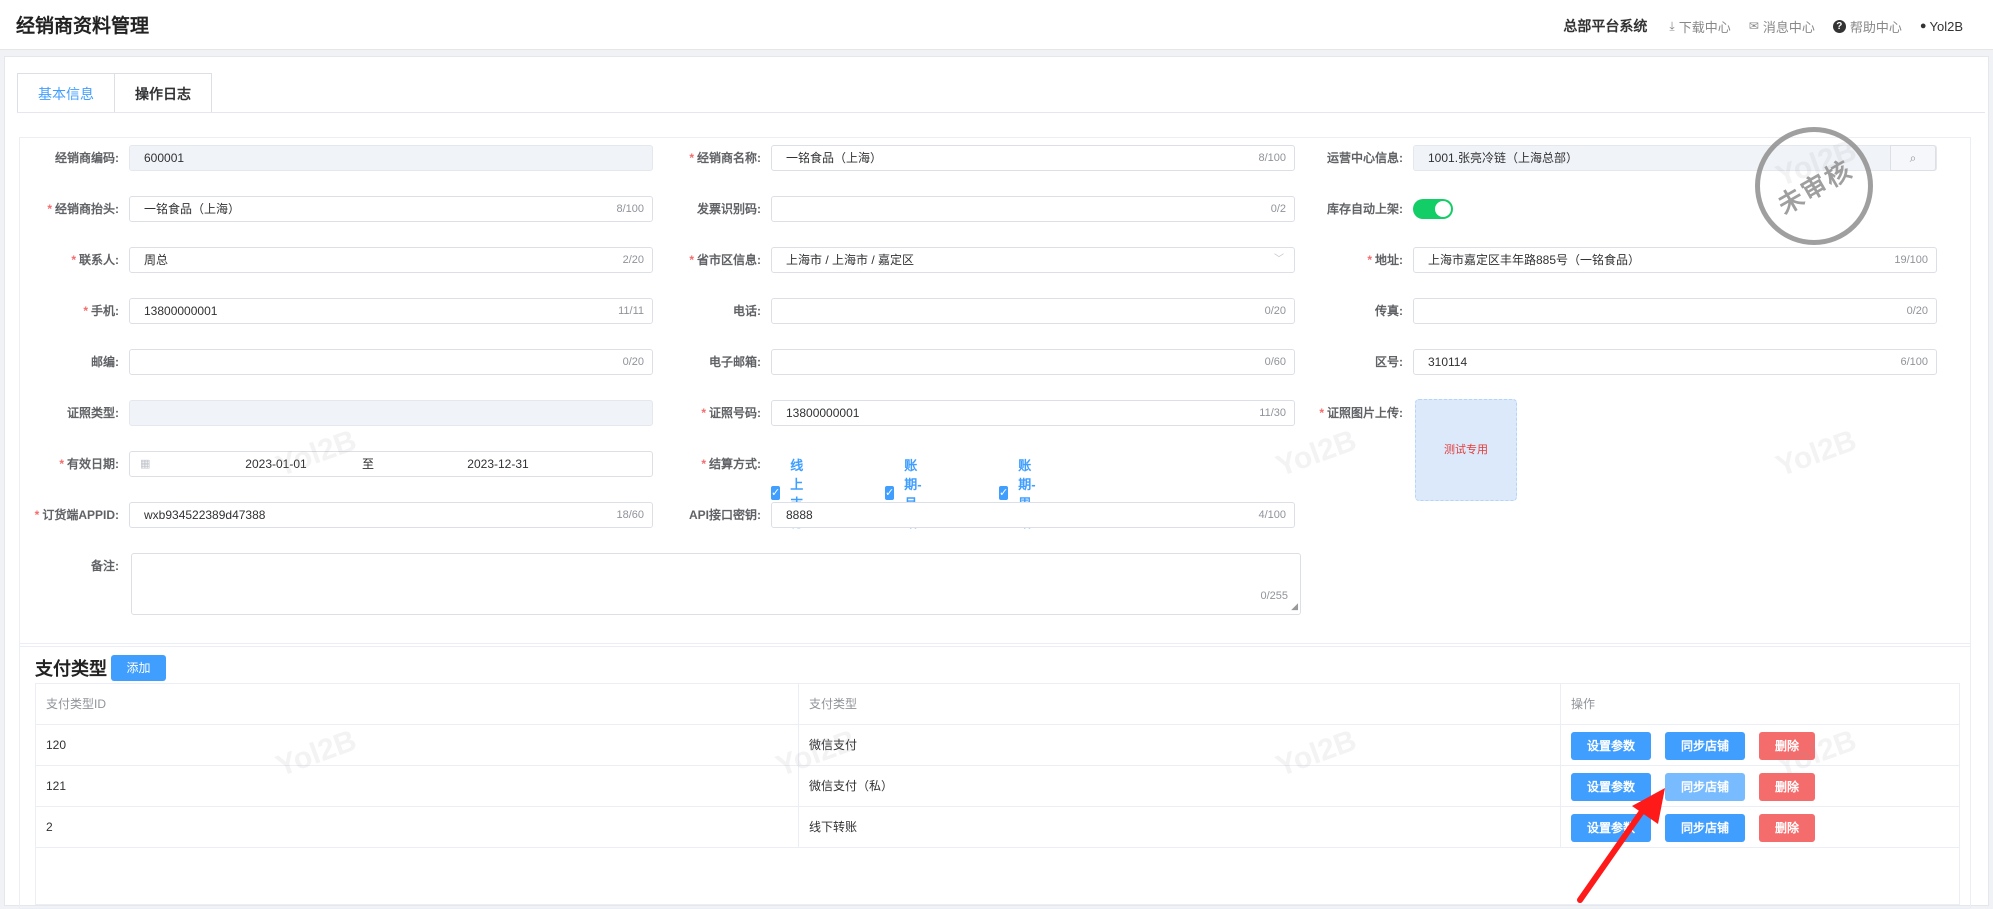 This screenshot has height=909, width=1993. Describe the element at coordinates (1365, 209) in the screenshot. I see `auto-shelf-label: 库存自动上架:` at that location.